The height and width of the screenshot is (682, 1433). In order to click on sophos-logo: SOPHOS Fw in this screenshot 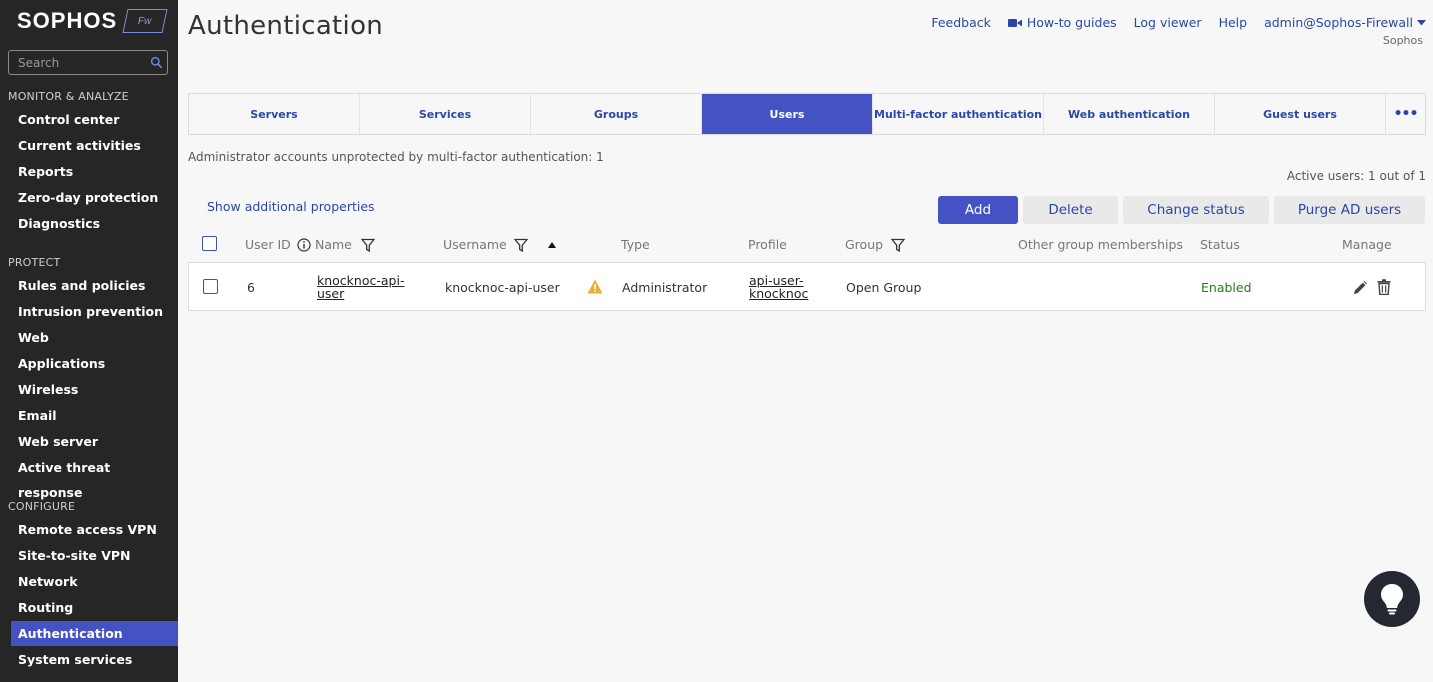, I will do `click(92, 21)`.